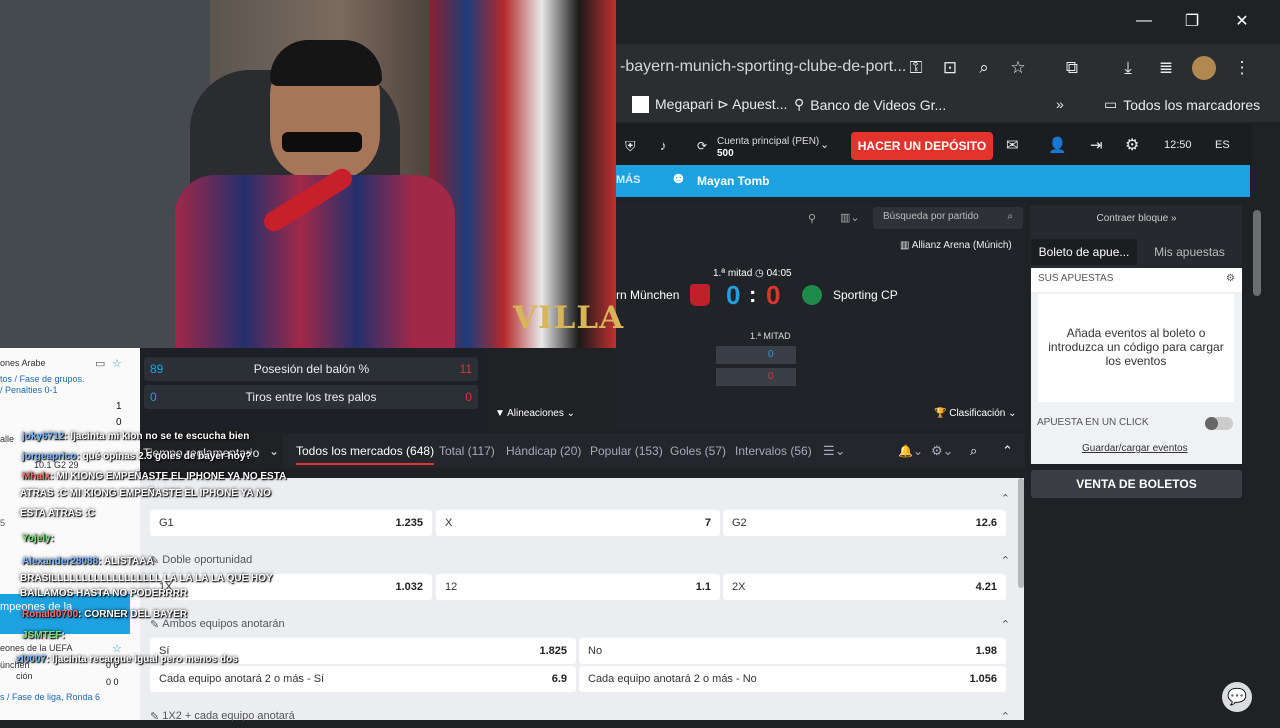 The width and height of the screenshot is (1280, 728). Describe the element at coordinates (1182, 104) in the screenshot. I see `all-bookmarks: ▭ Todos los marcadores` at that location.